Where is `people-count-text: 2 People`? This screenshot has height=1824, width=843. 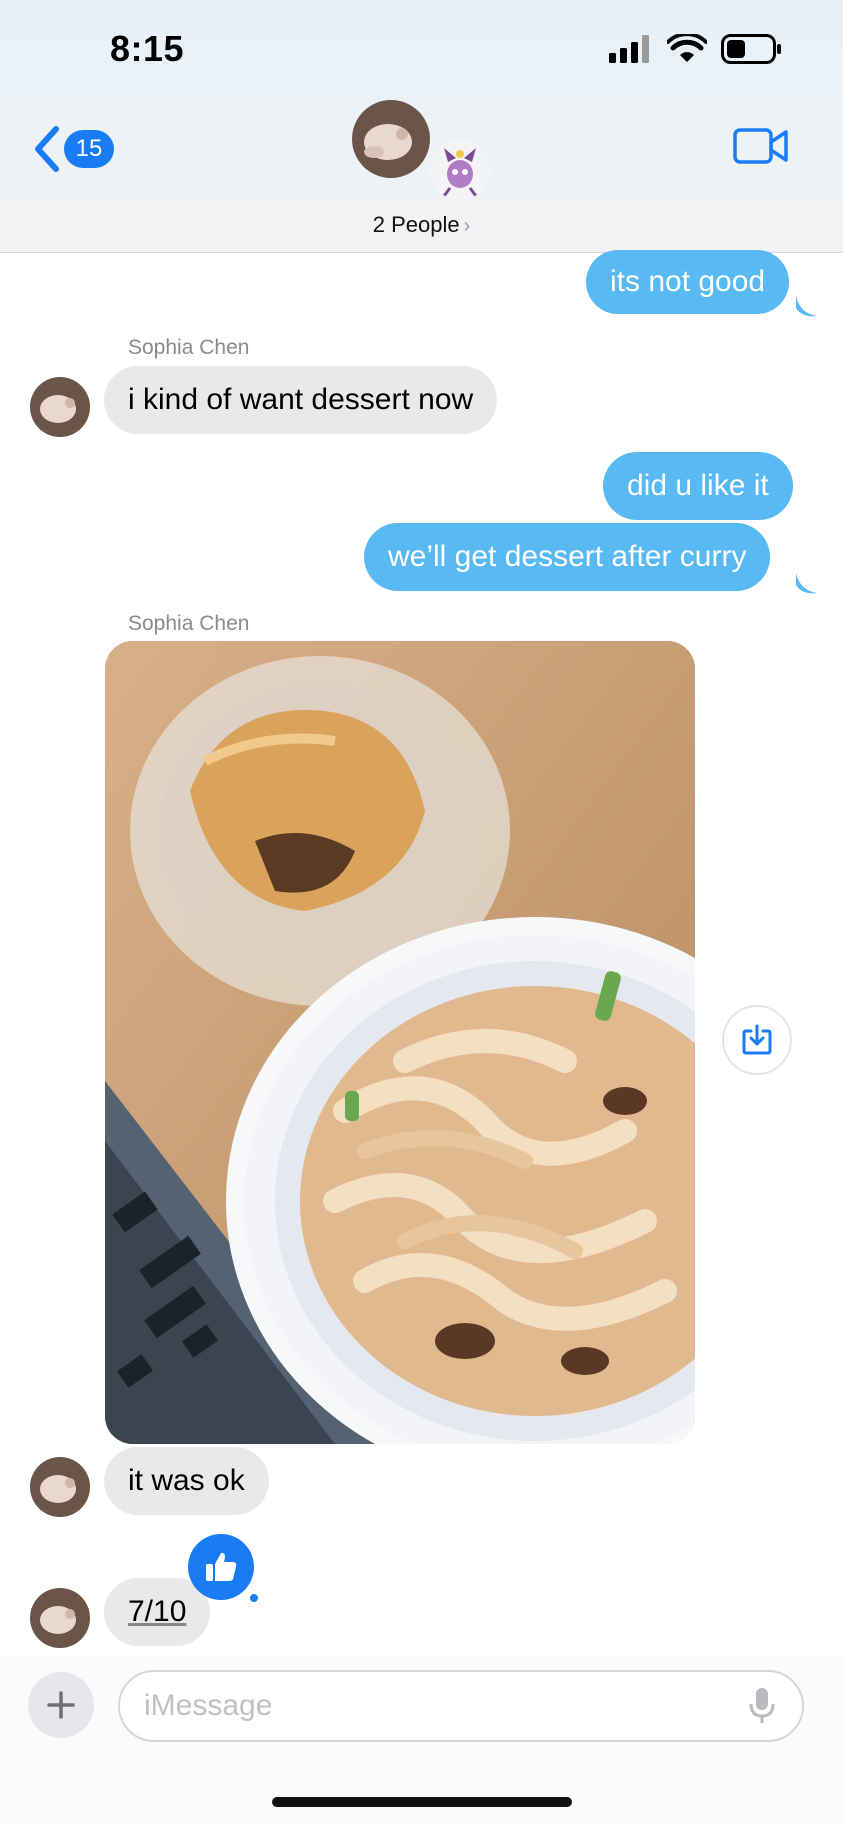
people-count-text: 2 People is located at coordinates (416, 224).